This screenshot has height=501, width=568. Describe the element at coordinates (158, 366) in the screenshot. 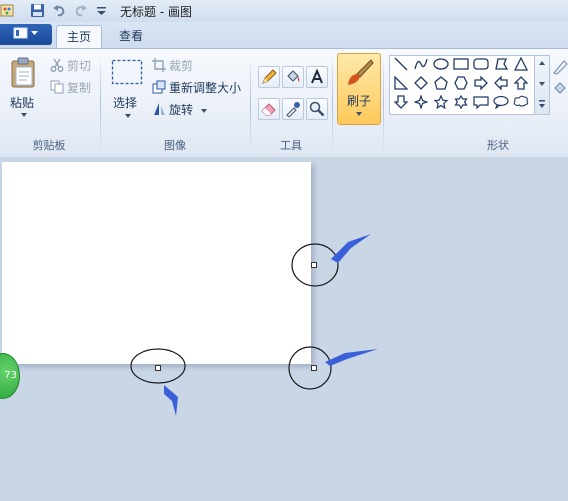

I see `highlight-circle-bottom-handle` at that location.